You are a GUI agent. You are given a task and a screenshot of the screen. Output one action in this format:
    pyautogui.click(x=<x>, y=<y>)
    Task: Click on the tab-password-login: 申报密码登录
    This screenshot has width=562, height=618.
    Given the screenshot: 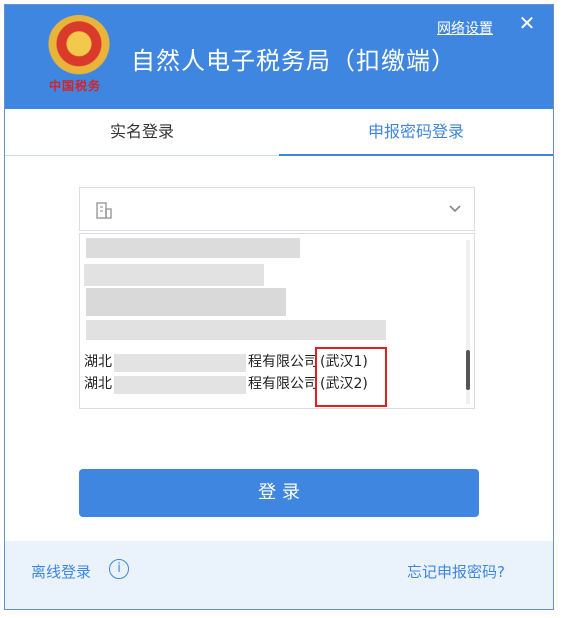 What is the action you would take?
    pyautogui.click(x=416, y=132)
    